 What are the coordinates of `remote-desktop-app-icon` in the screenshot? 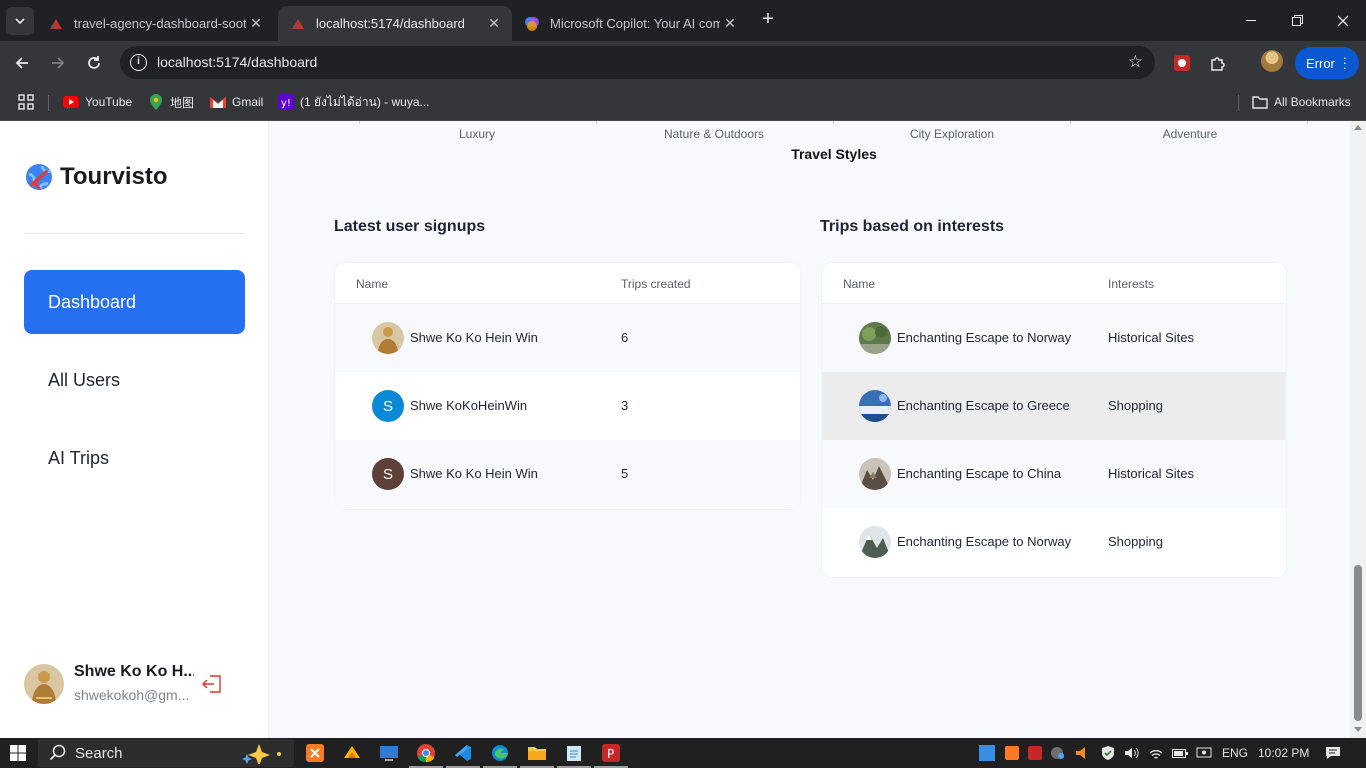 It's located at (389, 753).